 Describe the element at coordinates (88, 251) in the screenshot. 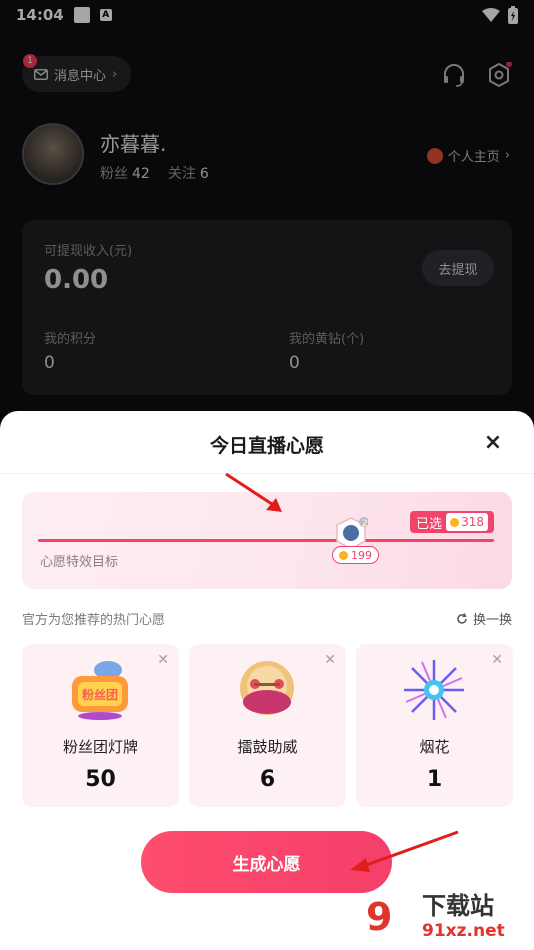

I see `income-label: 可提现收入(元)` at that location.